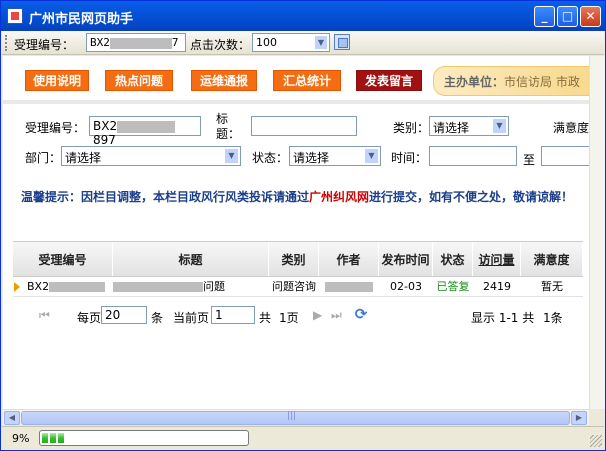 The height and width of the screenshot is (451, 606). What do you see at coordinates (553, 318) in the screenshot?
I see `pager-summary-count: 1条` at bounding box center [553, 318].